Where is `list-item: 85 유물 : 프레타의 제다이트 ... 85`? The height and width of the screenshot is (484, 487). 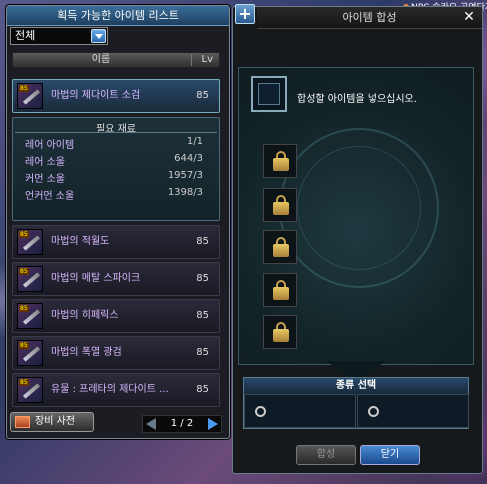 list-item: 85 유물 : 프레타의 제다이트 ... 85 is located at coordinates (116, 390).